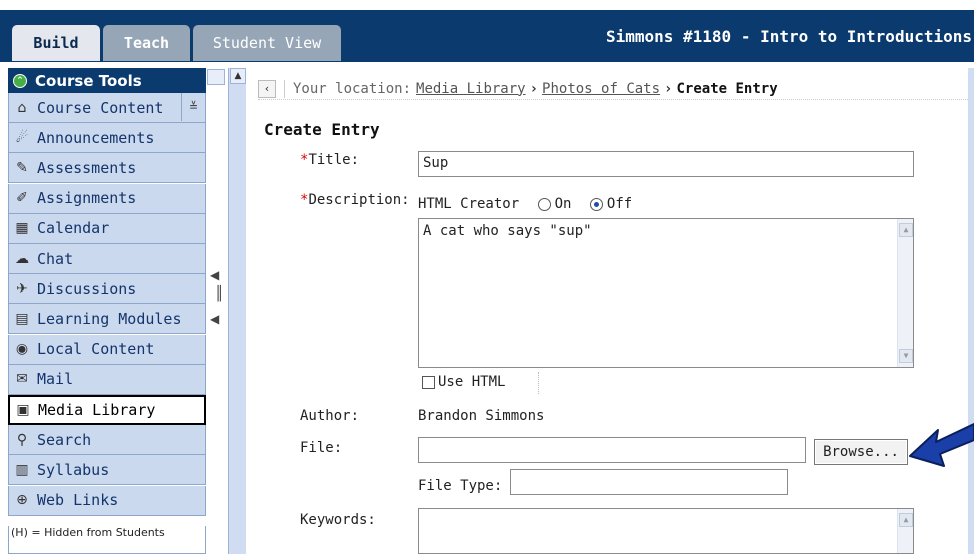  Describe the element at coordinates (352, 88) in the screenshot. I see `breadcrumb-prefix: Your location:` at that location.